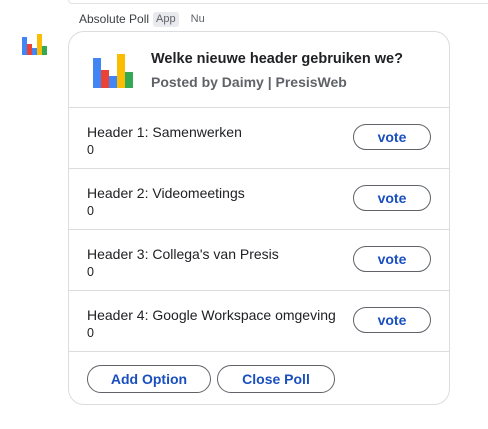 The image size is (488, 429). Describe the element at coordinates (183, 254) in the screenshot. I see `option-label: Header 3: Collega's van Presis` at that location.